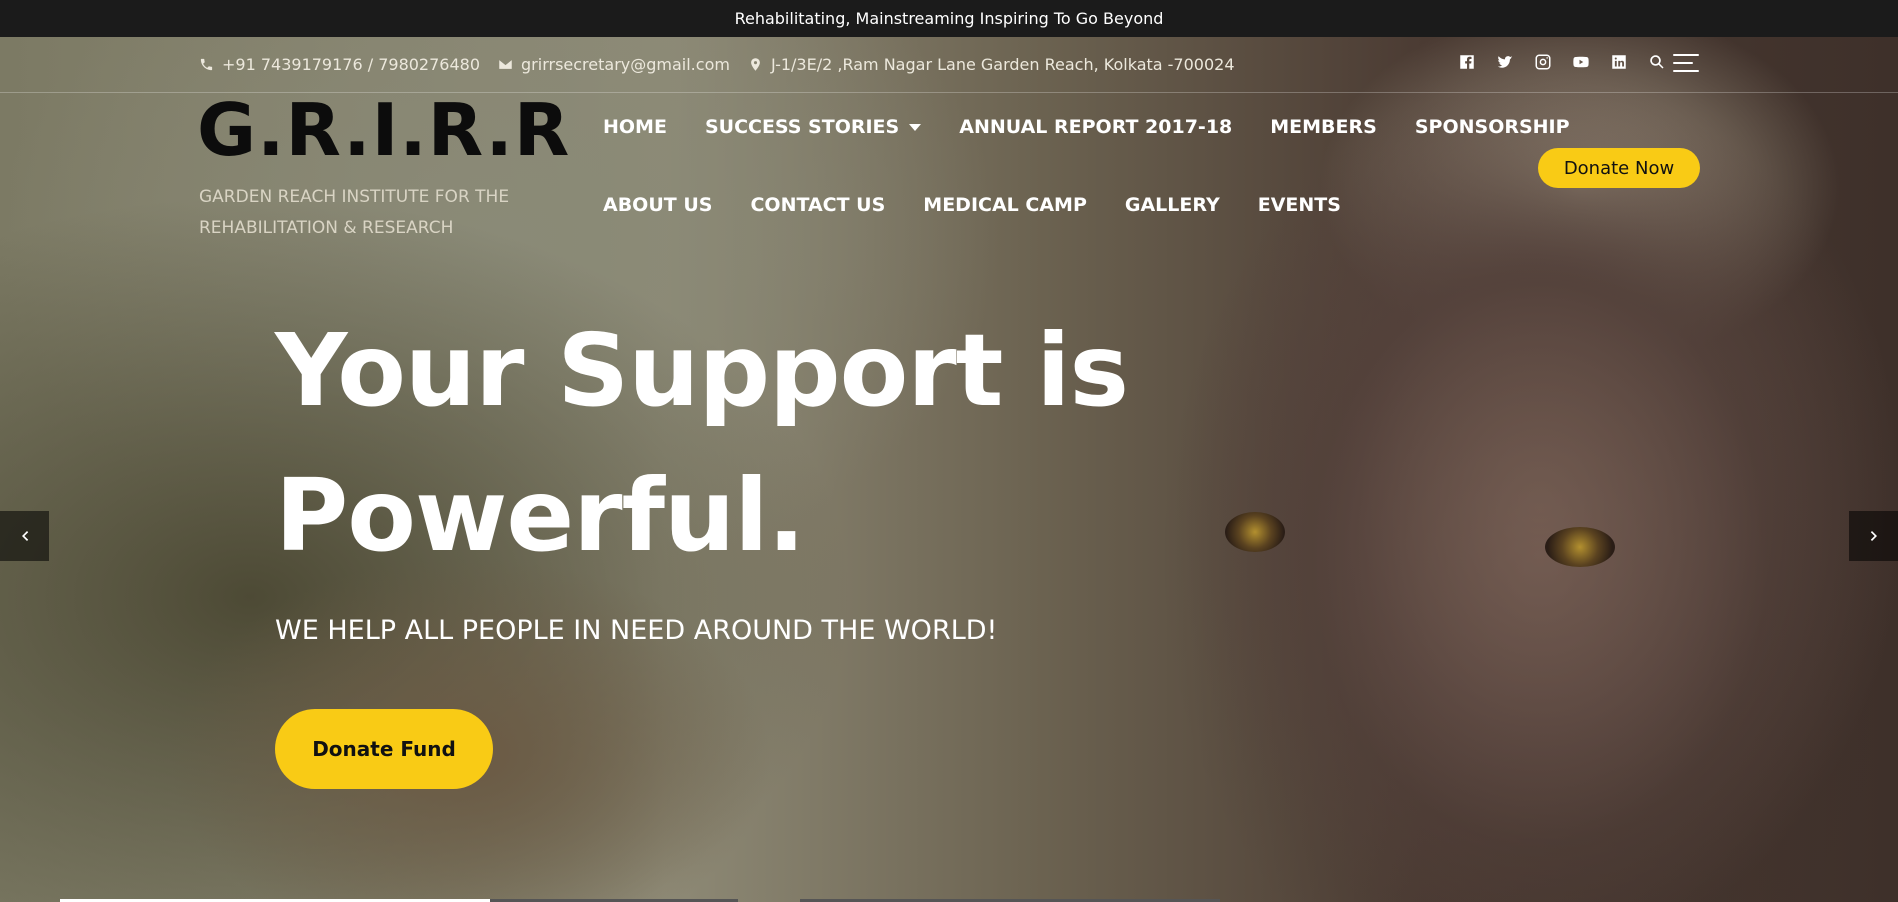 The height and width of the screenshot is (902, 1898). I want to click on facebook-icon, so click(1467, 62).